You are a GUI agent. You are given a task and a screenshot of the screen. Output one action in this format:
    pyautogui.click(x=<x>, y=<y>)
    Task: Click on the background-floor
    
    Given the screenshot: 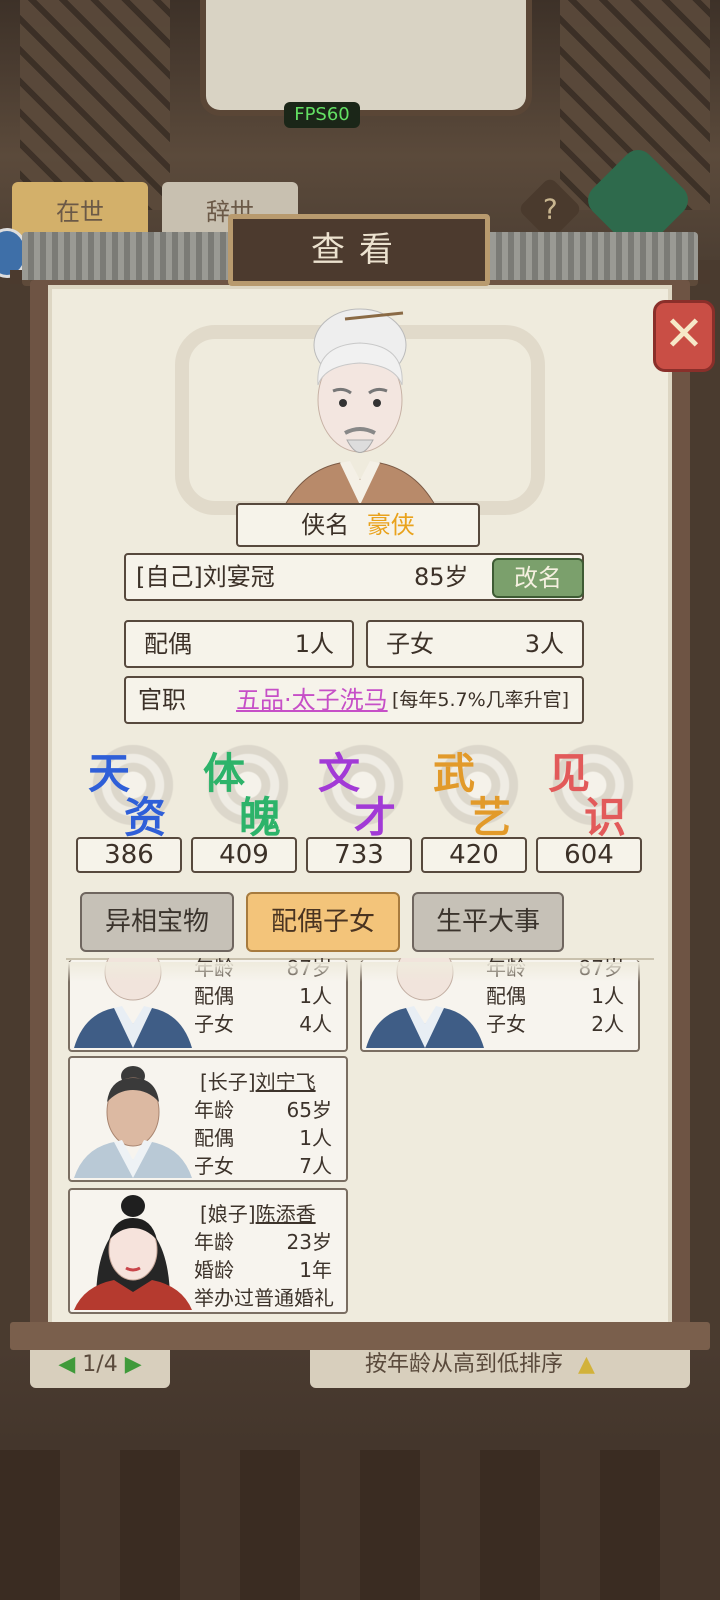 What is the action you would take?
    pyautogui.click(x=360, y=1525)
    